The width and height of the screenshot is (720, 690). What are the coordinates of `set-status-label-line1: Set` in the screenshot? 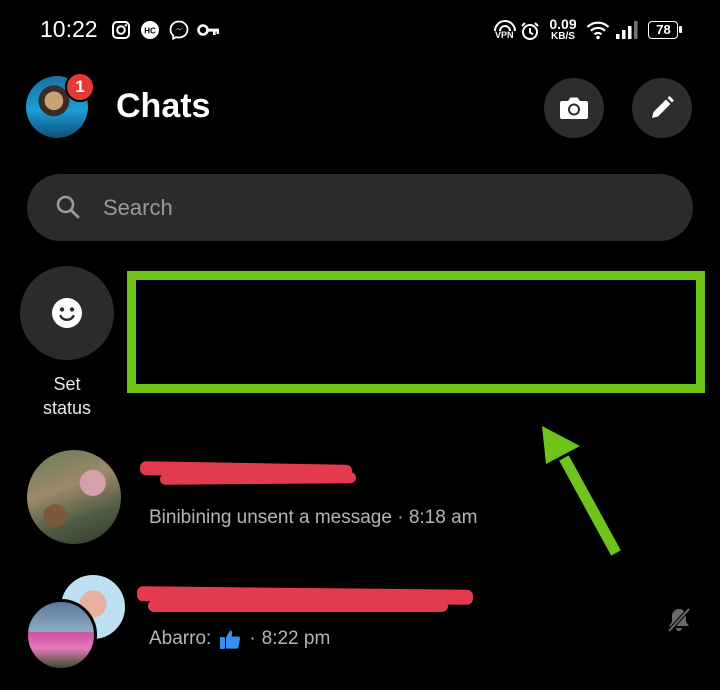 It's located at (67, 384).